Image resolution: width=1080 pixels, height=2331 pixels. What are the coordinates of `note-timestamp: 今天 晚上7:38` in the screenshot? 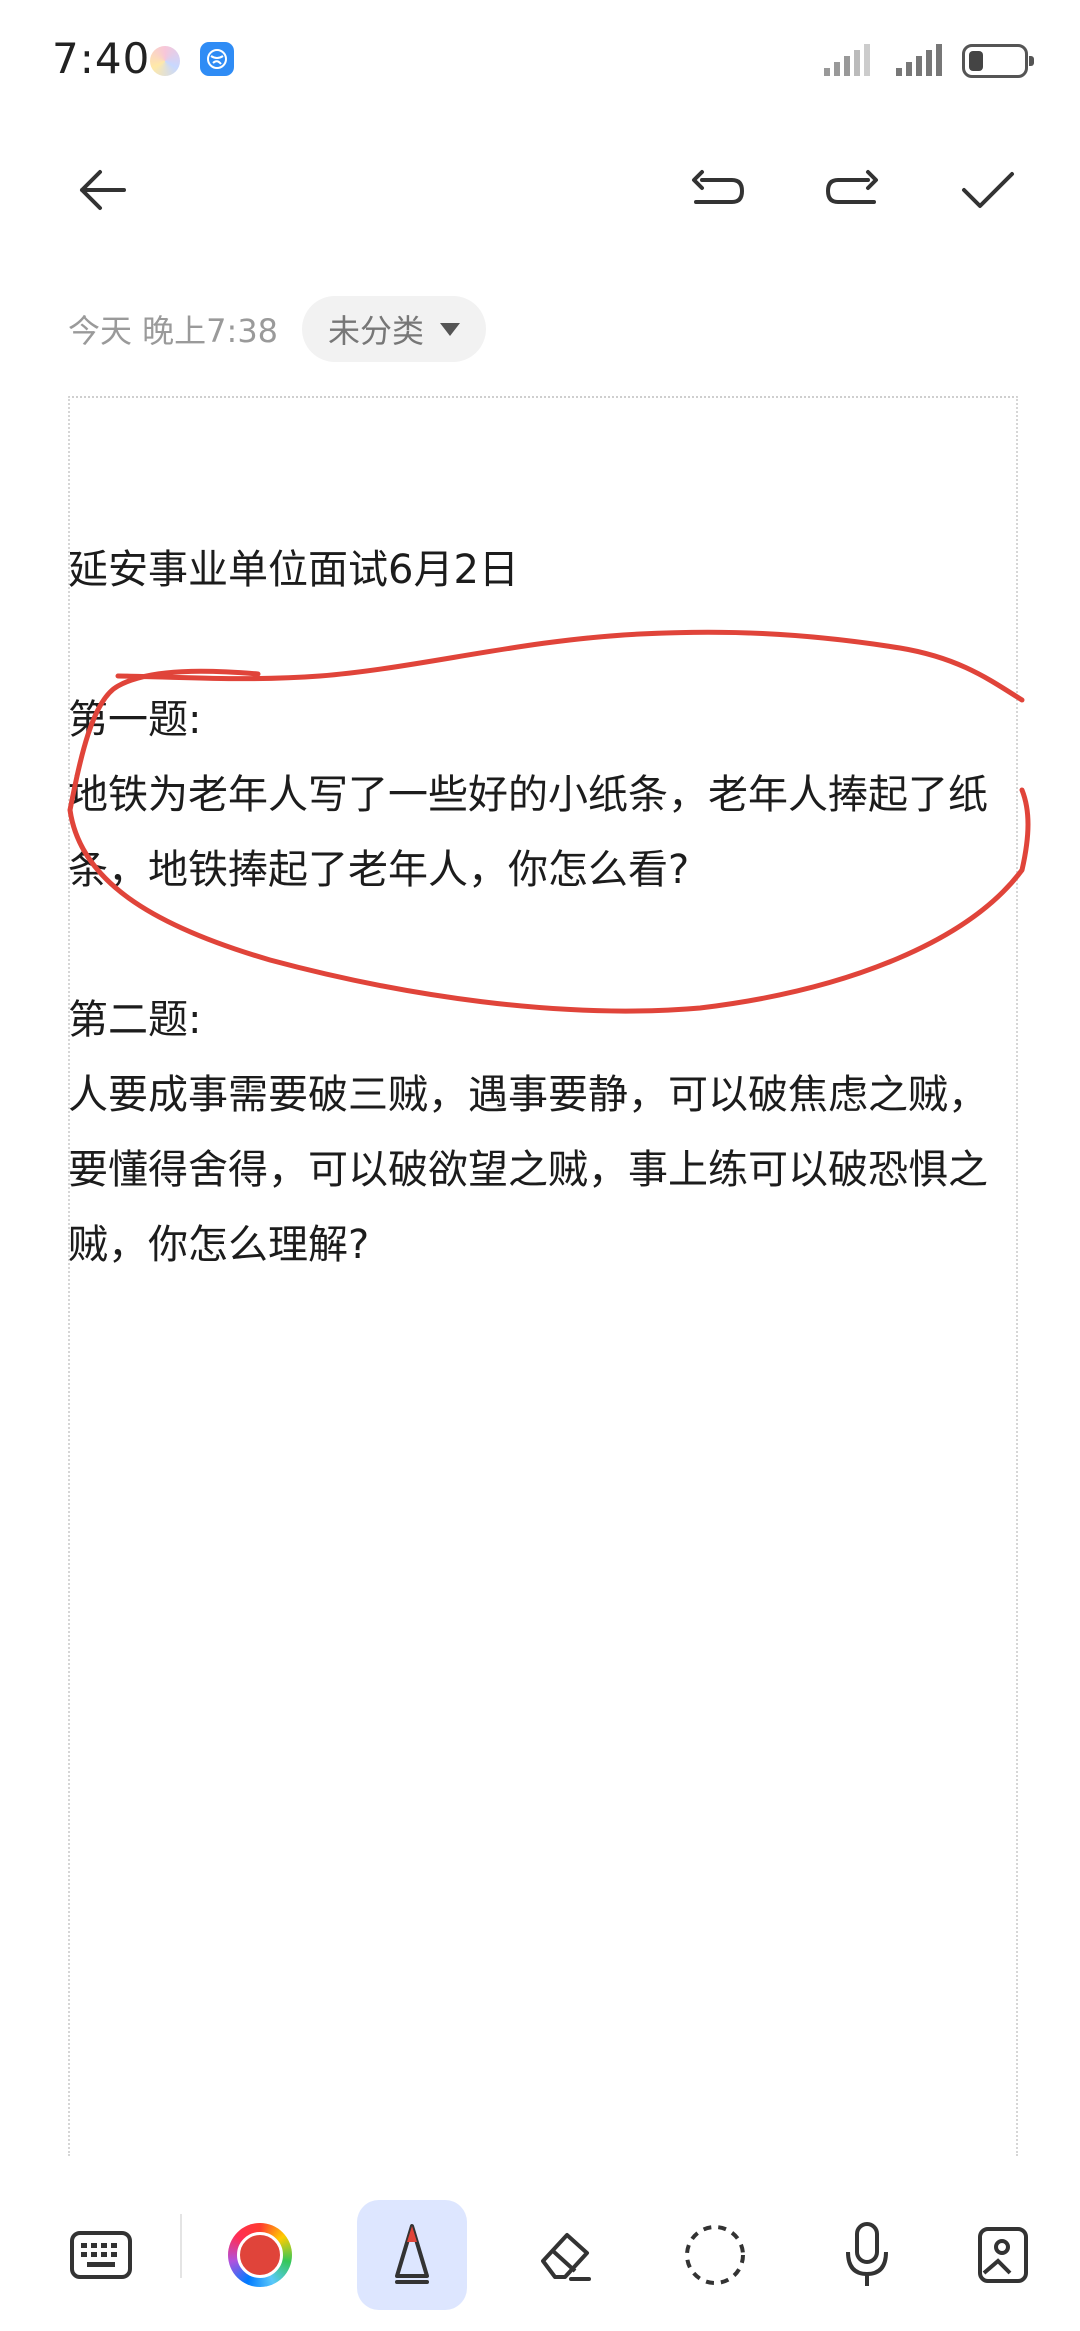 It's located at (173, 331).